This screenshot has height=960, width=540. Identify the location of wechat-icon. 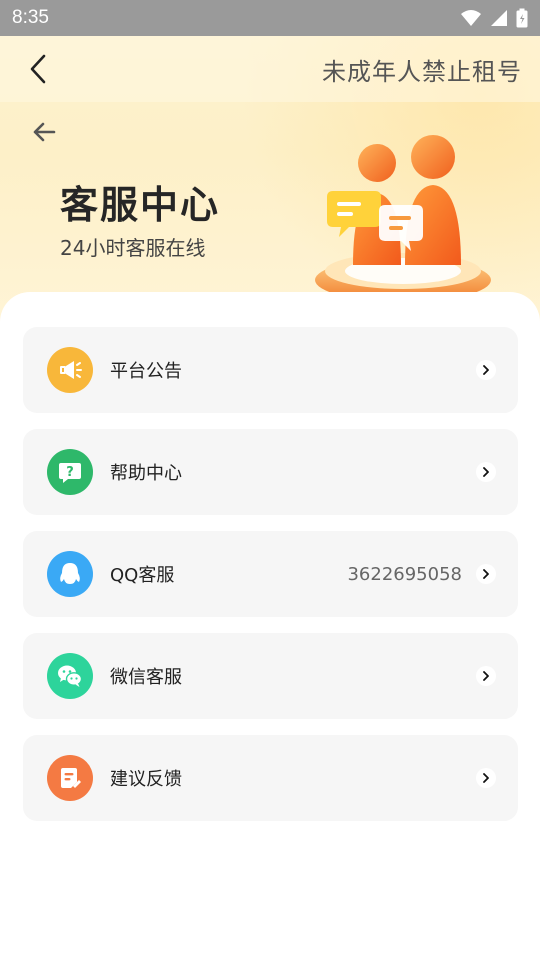
(70, 676).